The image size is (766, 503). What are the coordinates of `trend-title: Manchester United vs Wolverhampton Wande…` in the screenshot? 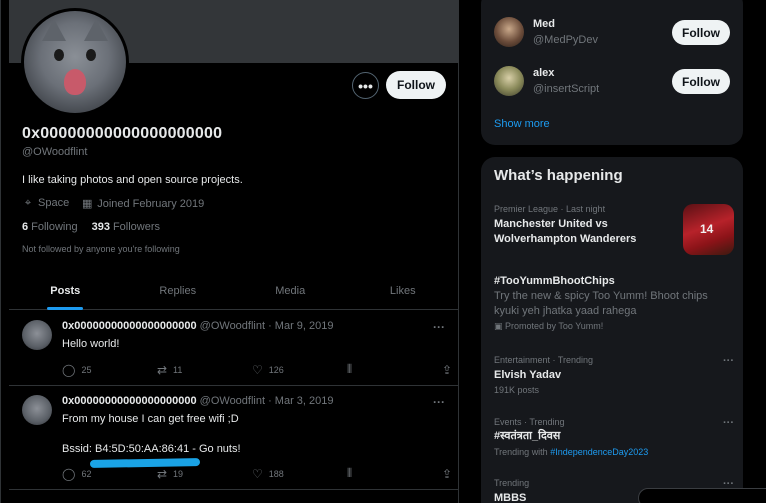 It's located at (565, 231).